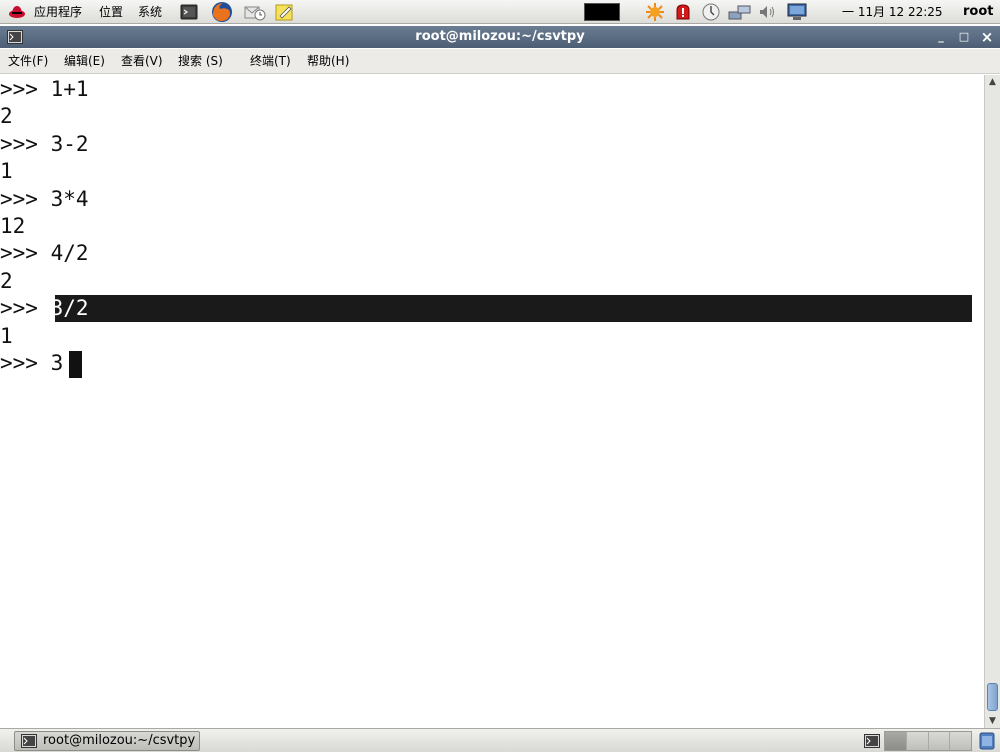 This screenshot has height=752, width=1000. Describe the element at coordinates (892, 12) in the screenshot. I see `clock: 一 11月 12 22:25` at that location.